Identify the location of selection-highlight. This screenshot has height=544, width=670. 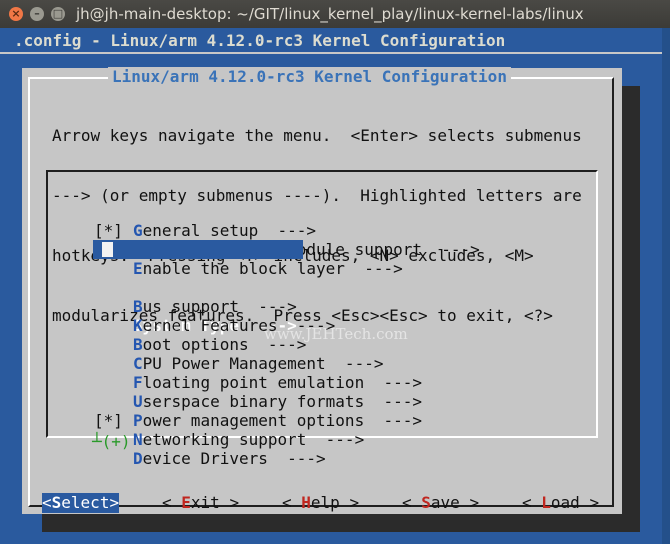
(198, 249).